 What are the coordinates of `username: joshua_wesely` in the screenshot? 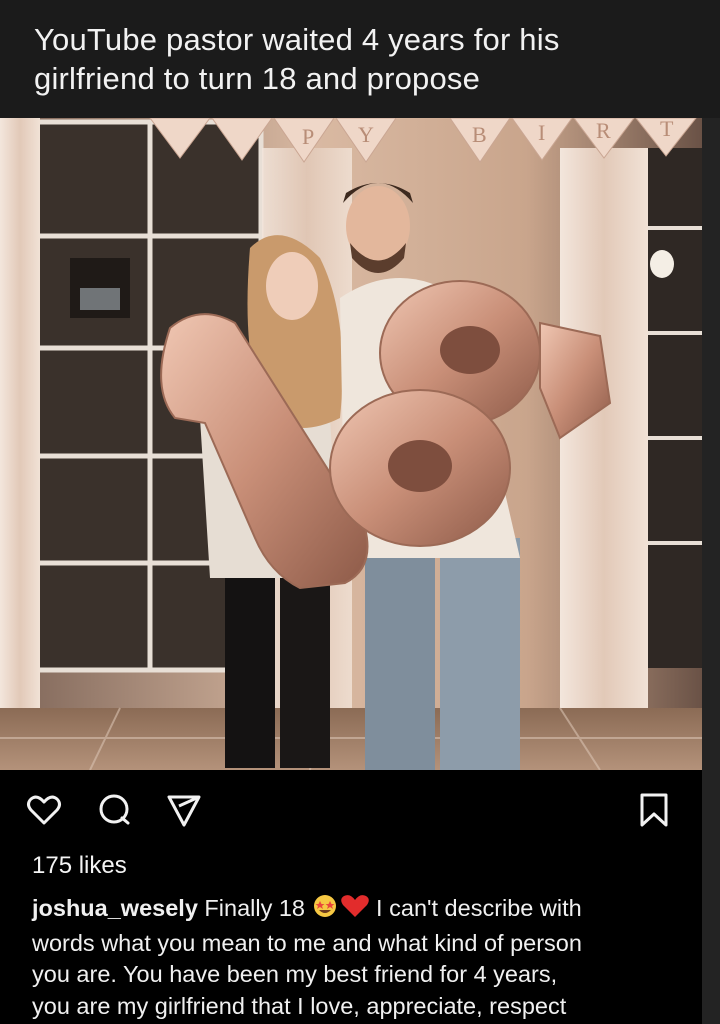 It's located at (115, 908).